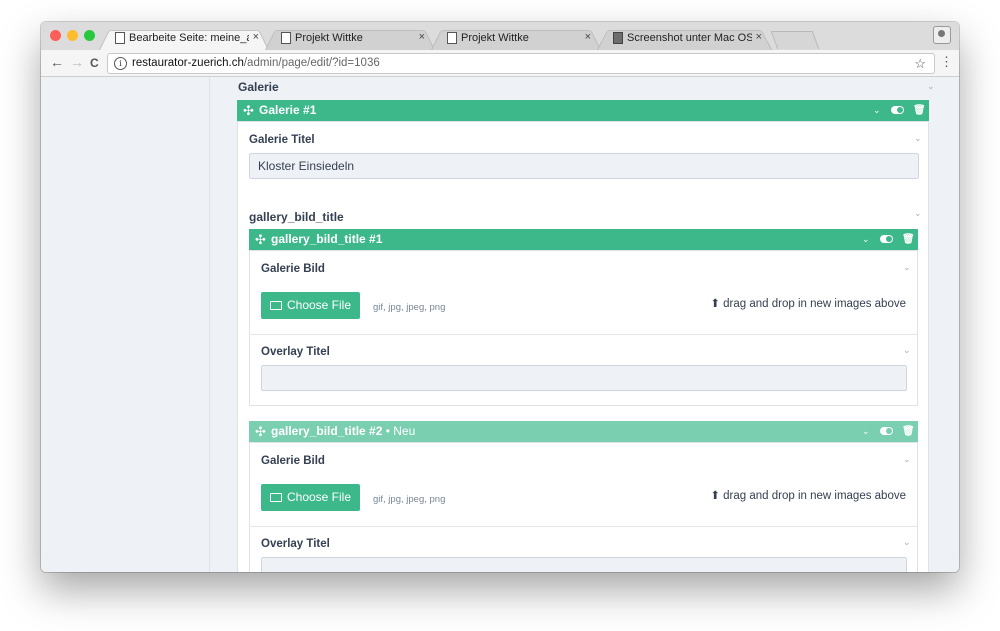 This screenshot has width=1000, height=631. Describe the element at coordinates (920, 63) in the screenshot. I see `bookmark-star-icon: ☆` at that location.